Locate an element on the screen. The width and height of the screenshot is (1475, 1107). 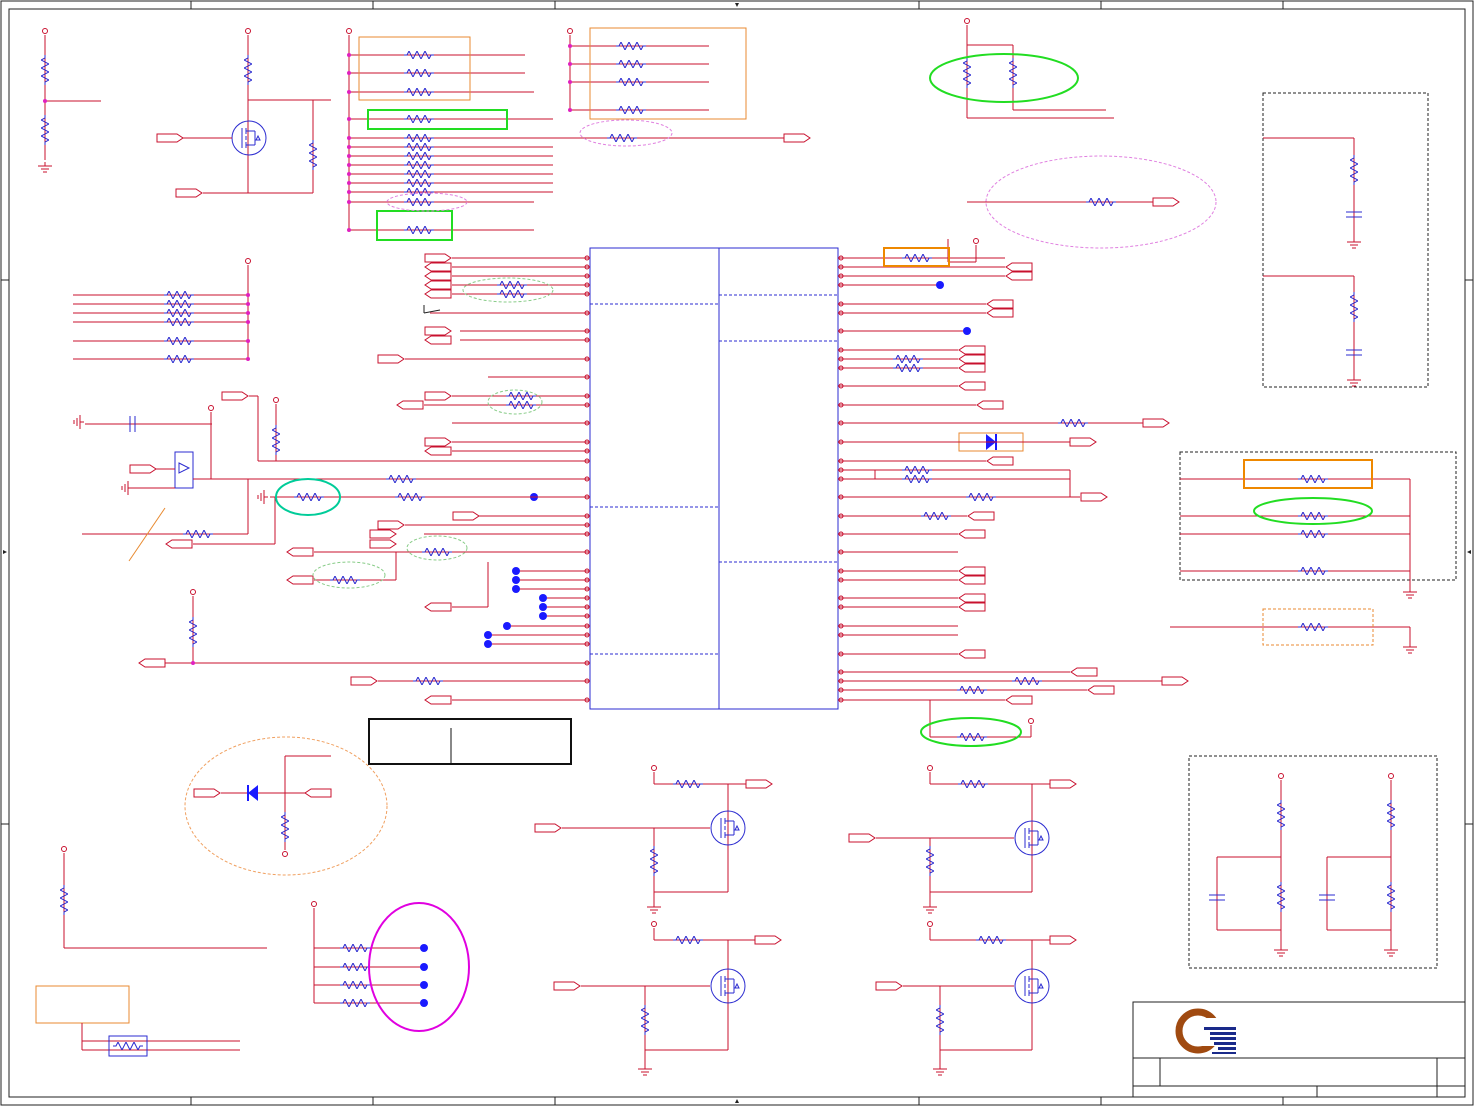
annotation-table is located at coordinates (470, 741).